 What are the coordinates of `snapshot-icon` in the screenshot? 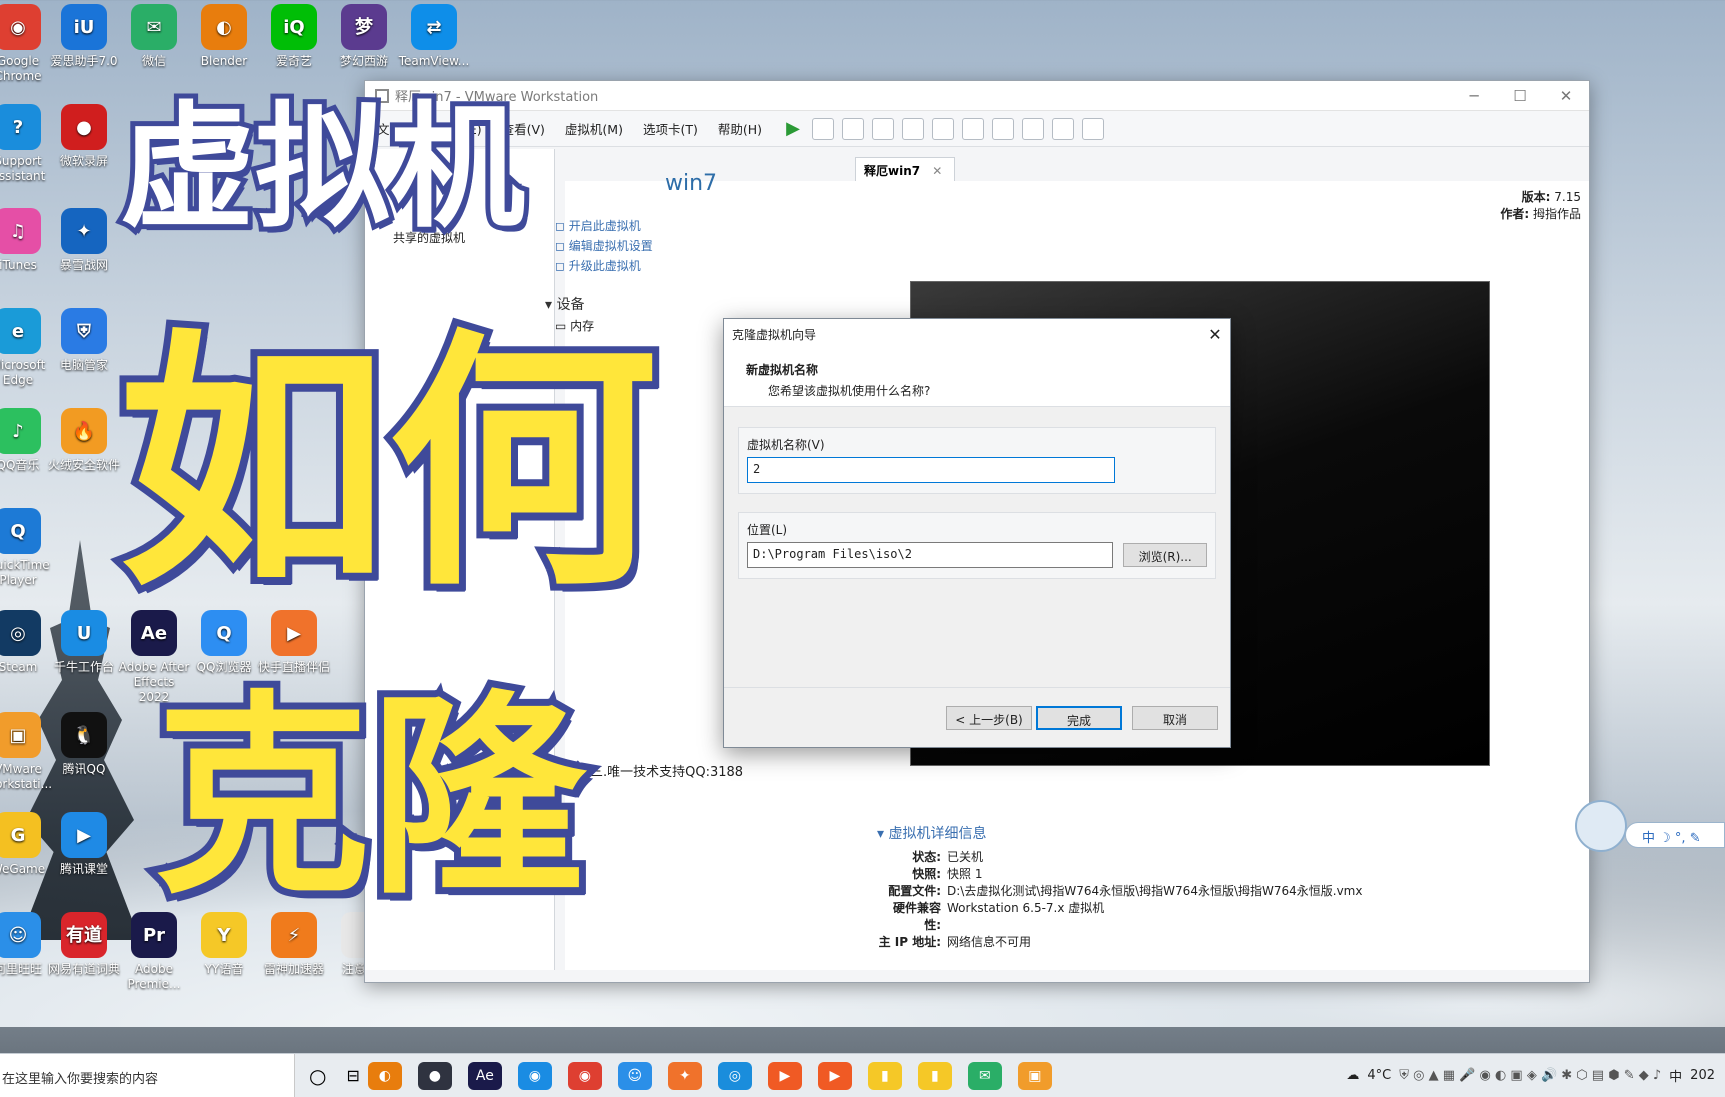 It's located at (853, 128).